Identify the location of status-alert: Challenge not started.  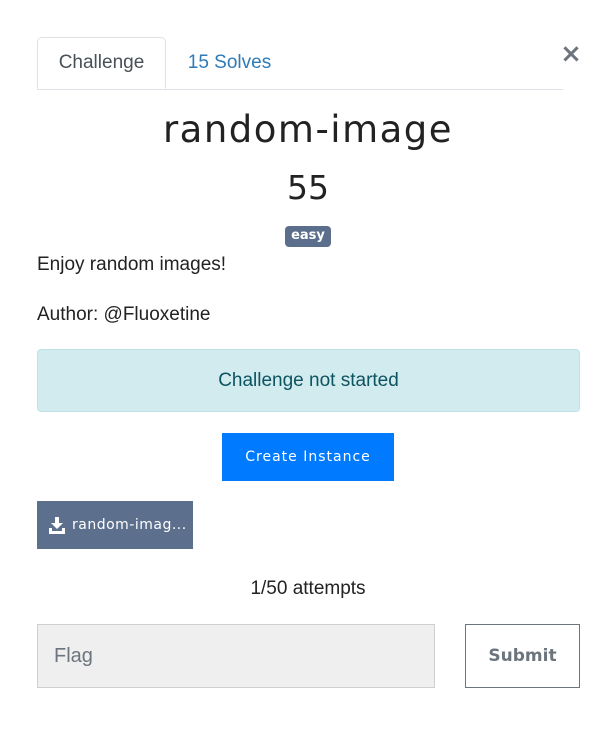
(308, 380).